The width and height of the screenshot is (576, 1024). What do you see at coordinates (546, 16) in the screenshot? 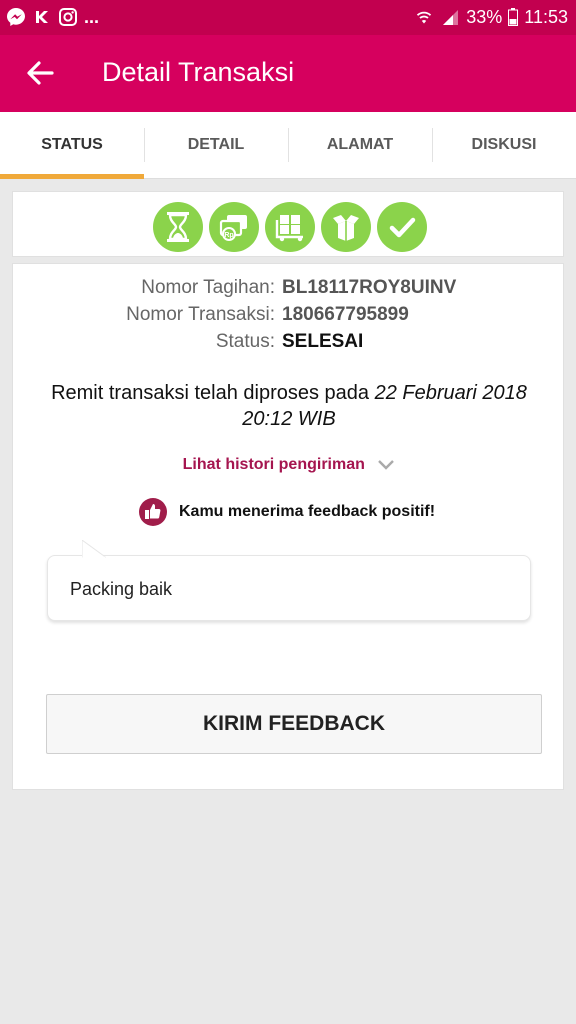
I see `clock: 11:53` at bounding box center [546, 16].